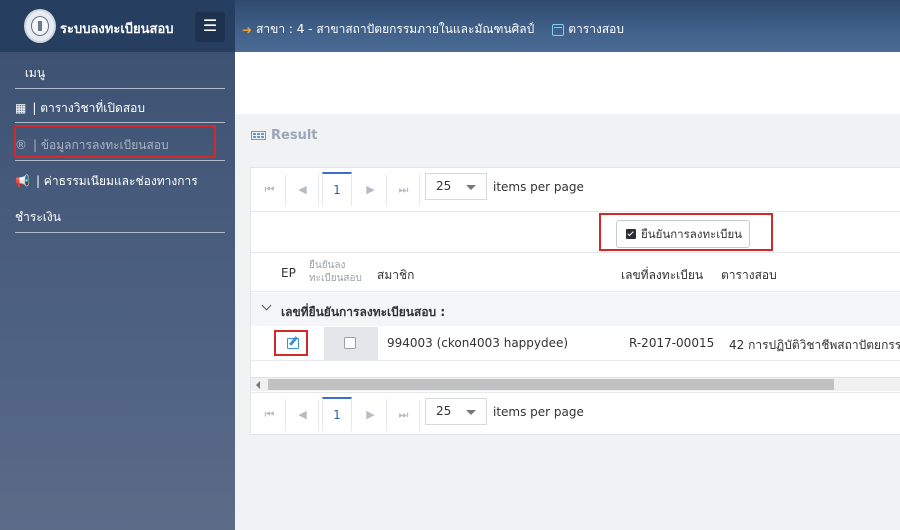 This screenshot has height=530, width=900. What do you see at coordinates (575, 231) in the screenshot?
I see `toolbar-row: ยืนยันการลงทะเบียน` at bounding box center [575, 231].